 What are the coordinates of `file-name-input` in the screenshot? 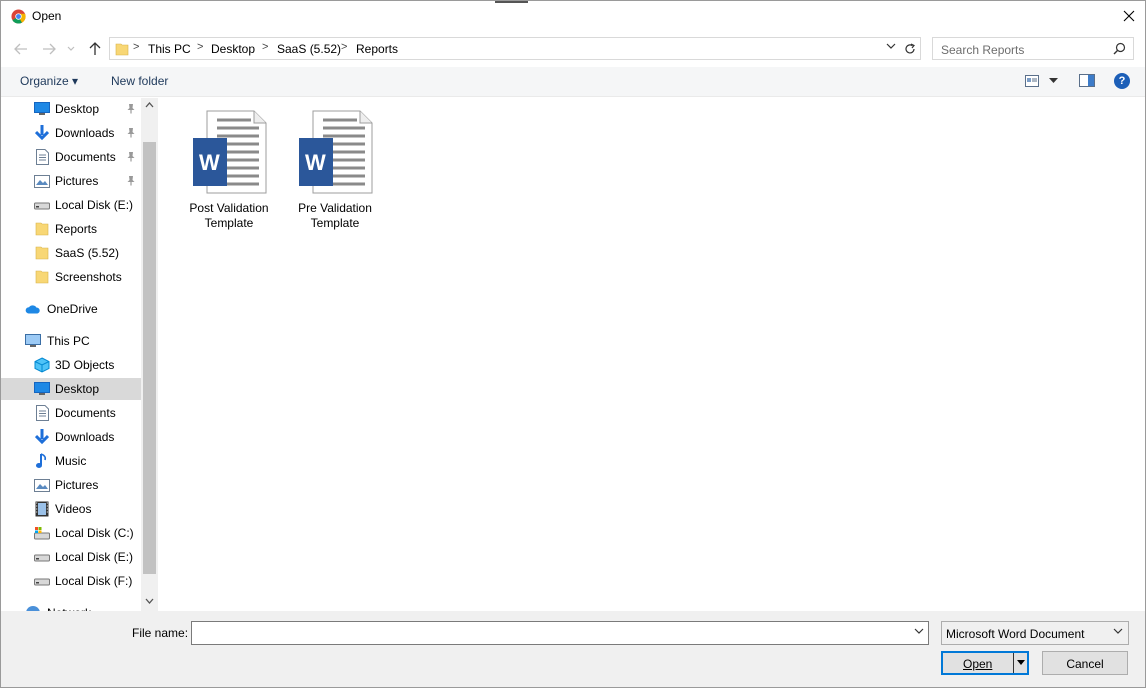 It's located at (560, 633).